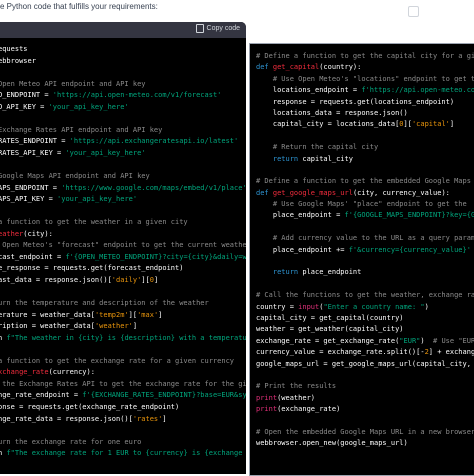 The image size is (474, 476). I want to click on code-token: 'max', so click(148, 314).